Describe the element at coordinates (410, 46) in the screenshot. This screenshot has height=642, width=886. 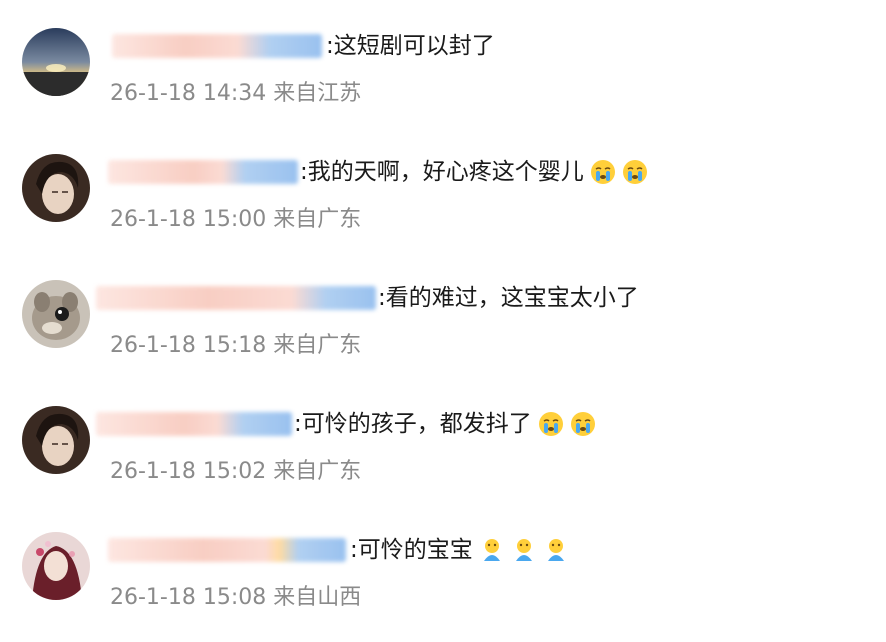
I see `comment-text: :这短剧可以封了` at that location.